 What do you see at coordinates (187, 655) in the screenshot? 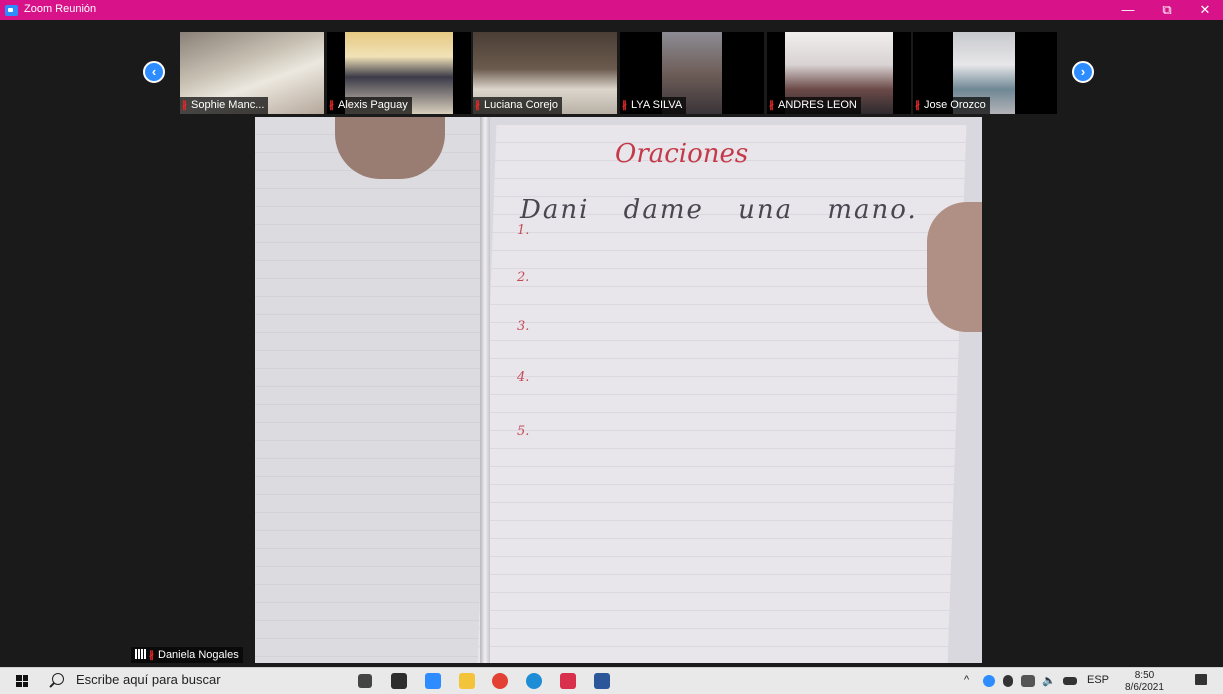
I see `active-speaker-name: ∦ Daniela Nogales` at bounding box center [187, 655].